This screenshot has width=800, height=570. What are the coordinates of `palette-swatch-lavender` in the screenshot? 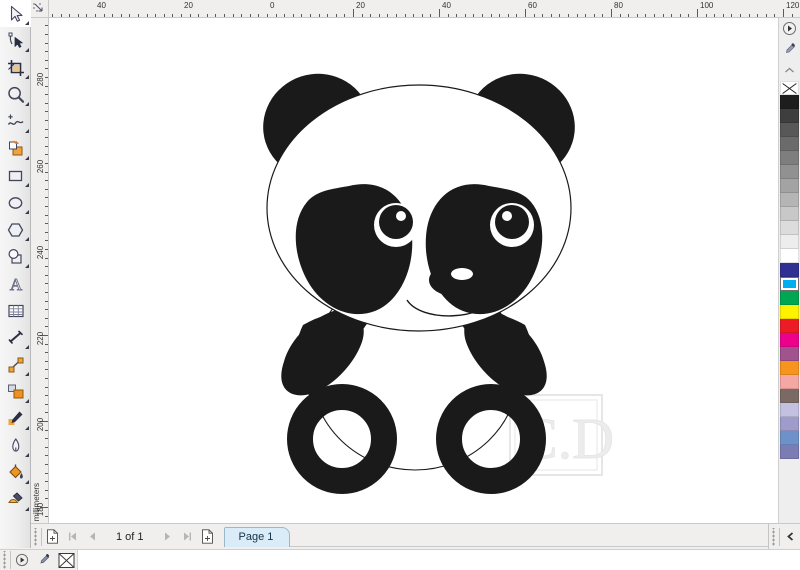 It's located at (789, 424).